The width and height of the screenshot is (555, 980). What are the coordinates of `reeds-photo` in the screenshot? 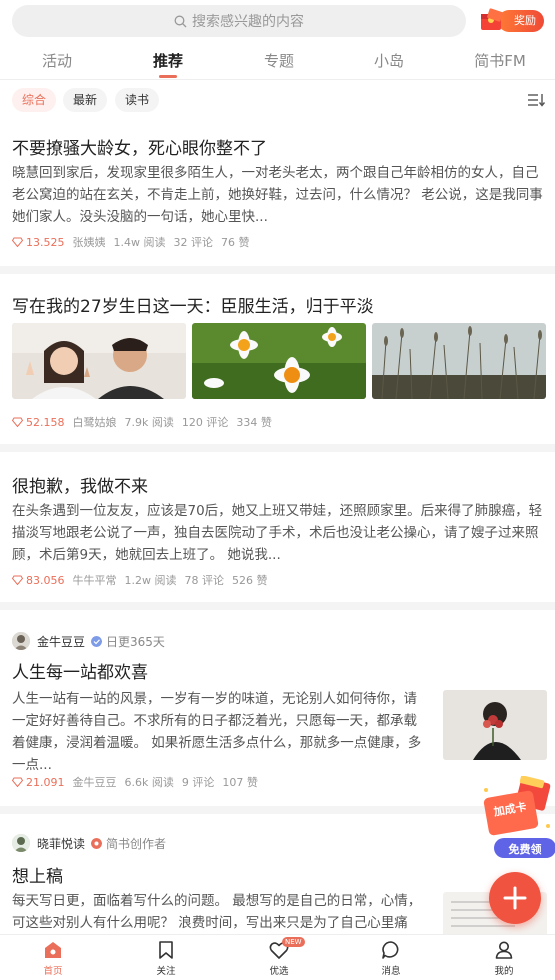 It's located at (459, 361).